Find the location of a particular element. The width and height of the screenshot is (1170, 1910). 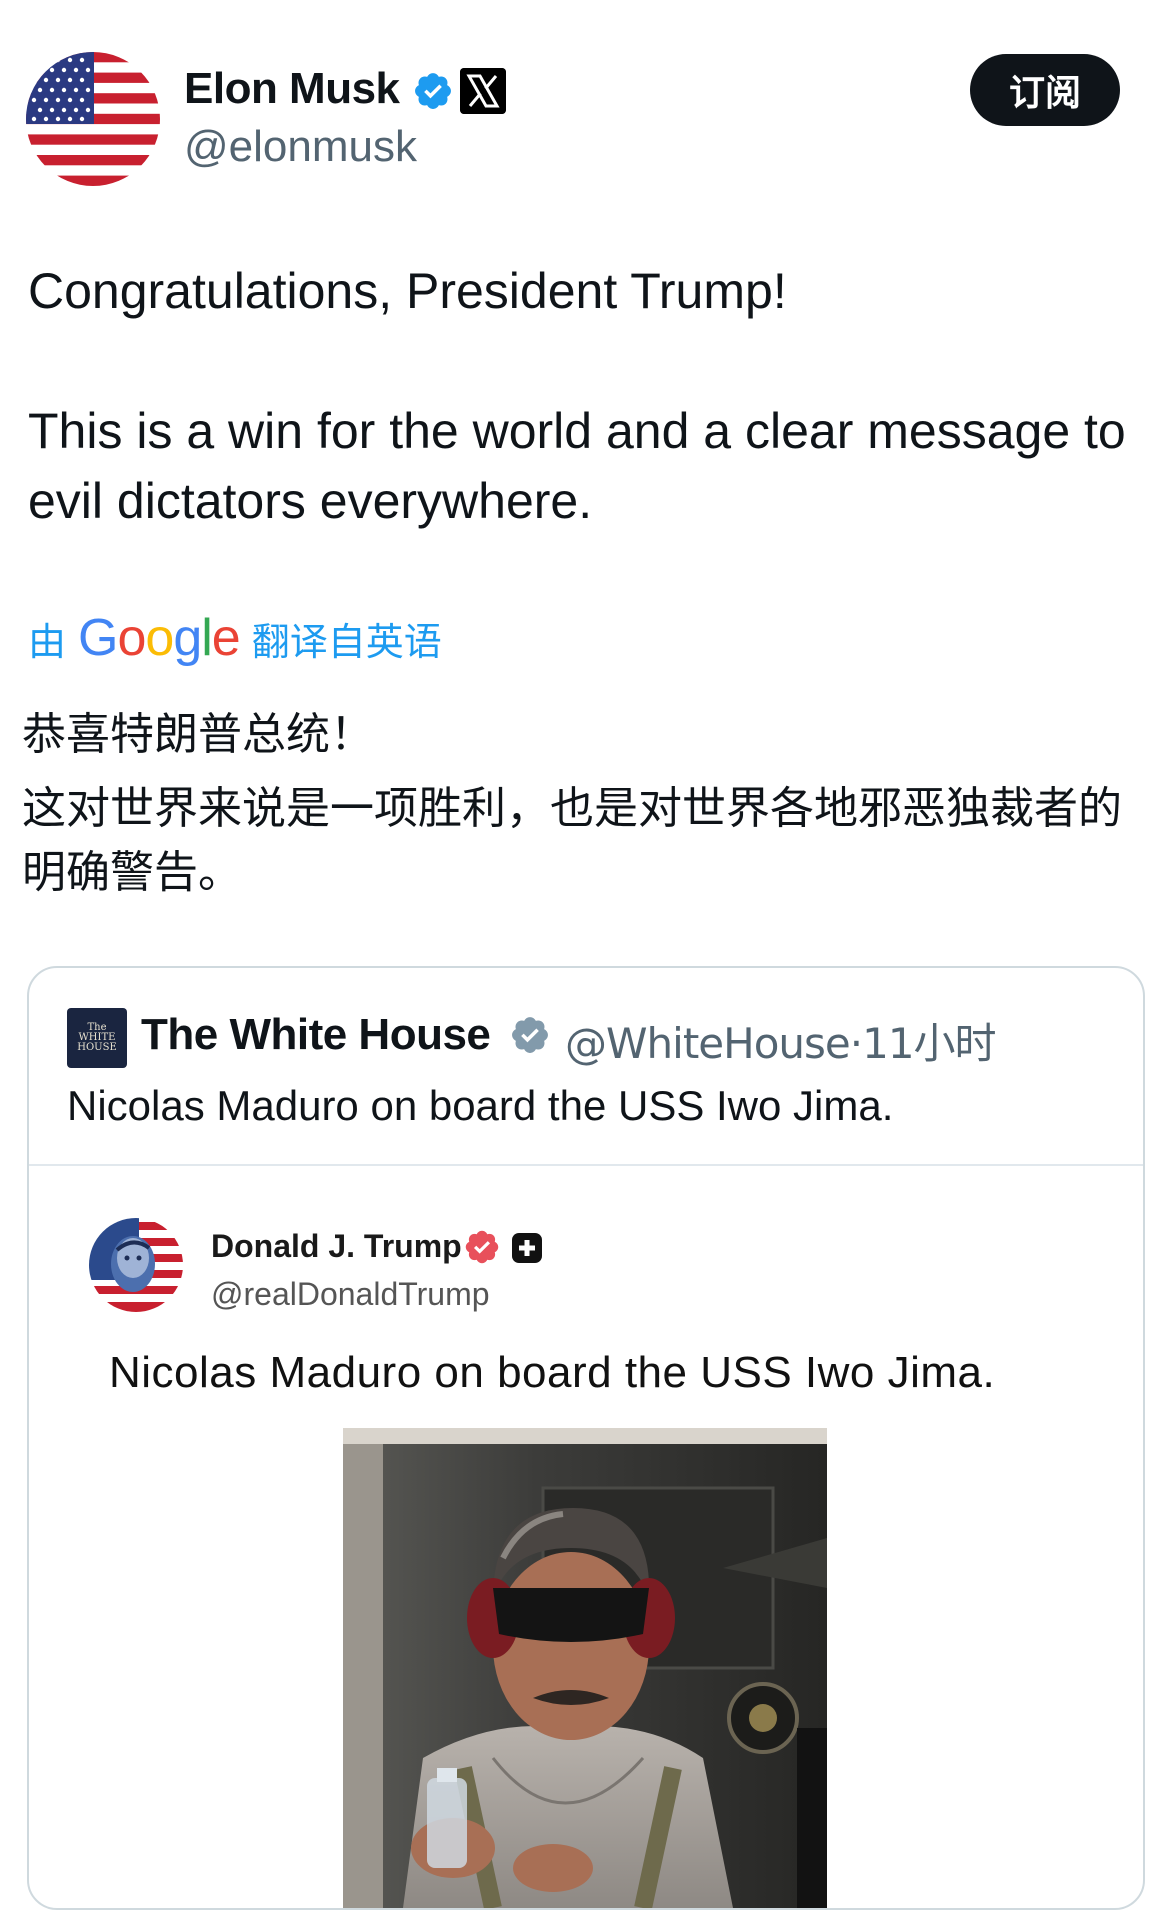

translation-attribution: 由 Google 翻译自英语 is located at coordinates (235, 638).